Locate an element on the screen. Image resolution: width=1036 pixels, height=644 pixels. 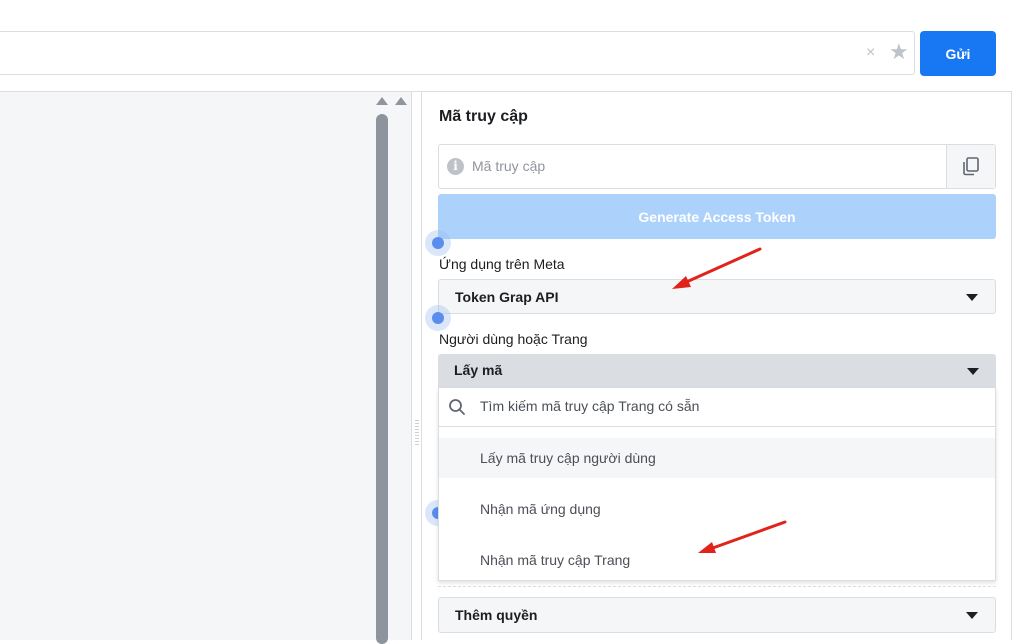
add-permissions-select: Thêm quyền is located at coordinates (717, 615).